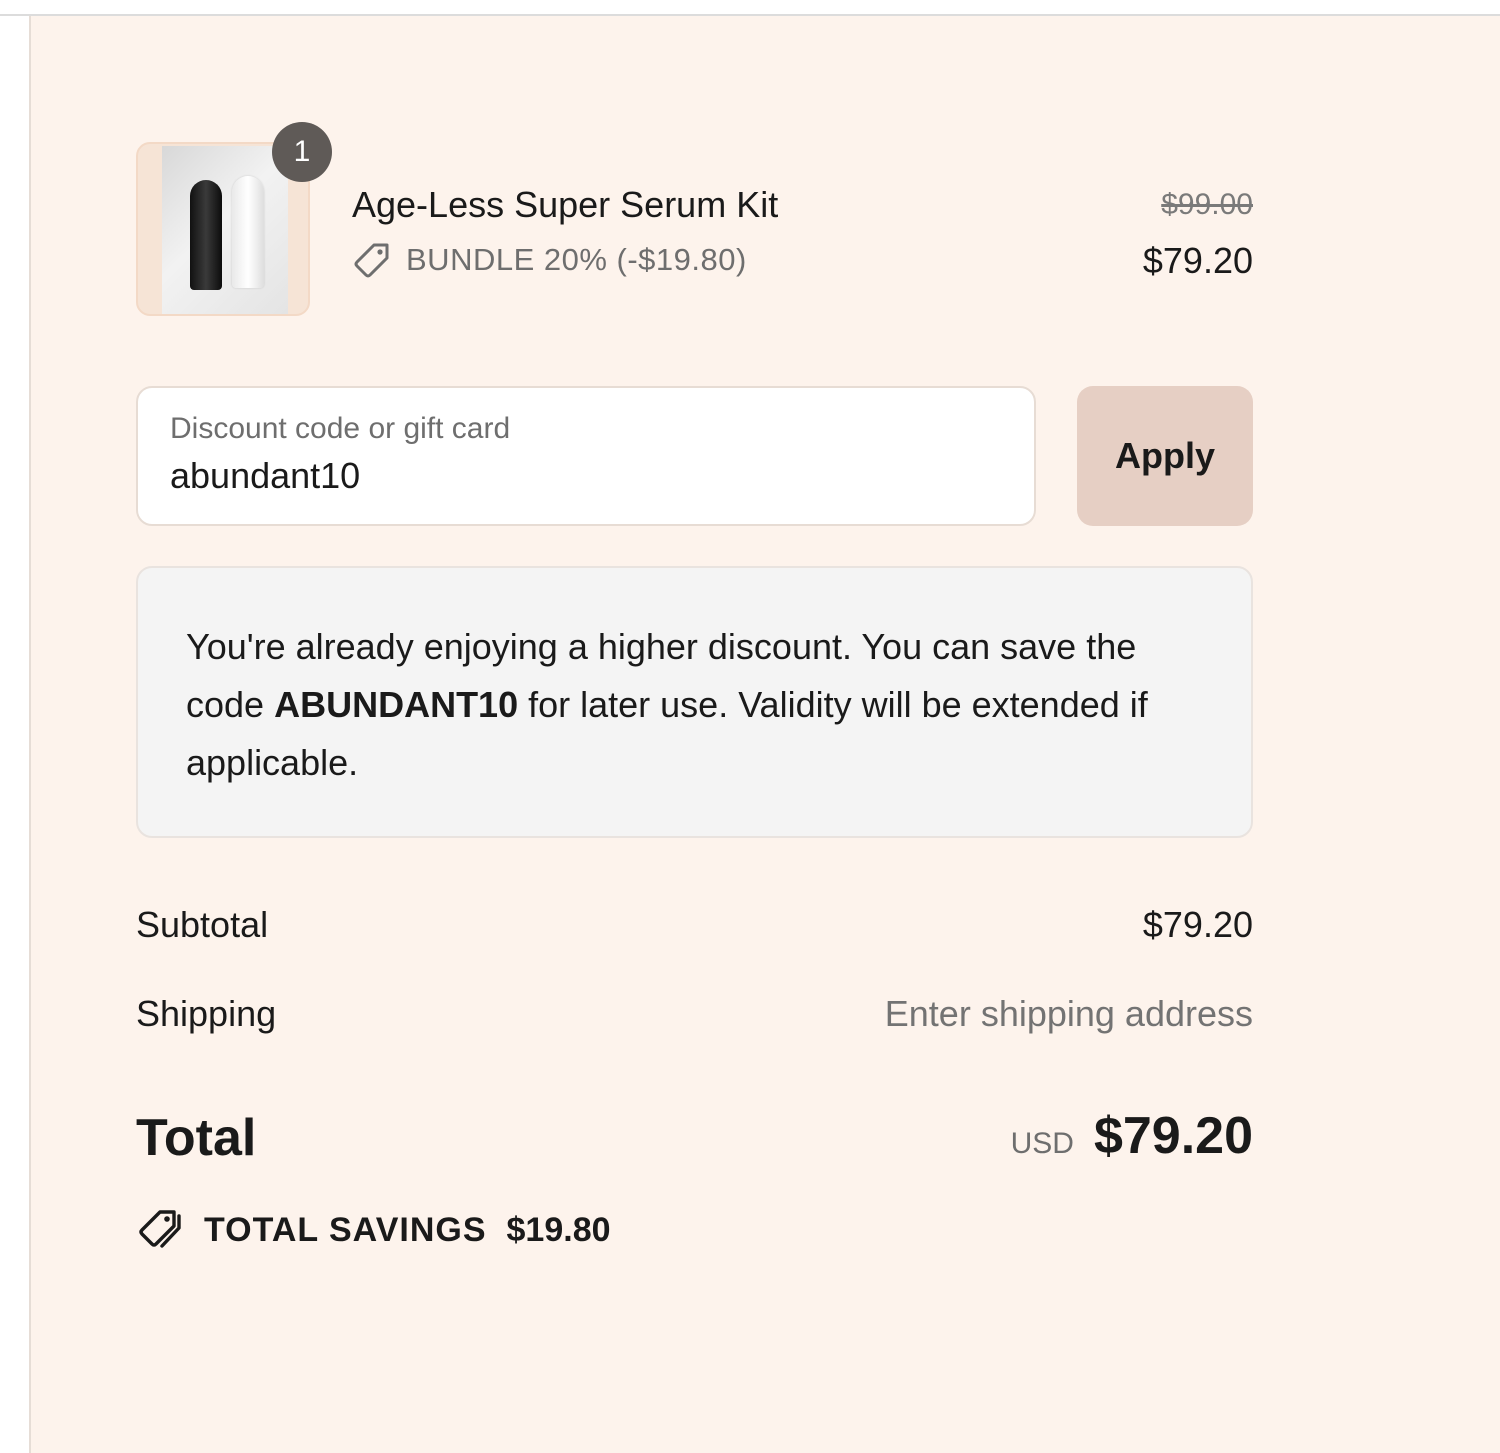  What do you see at coordinates (302, 152) in the screenshot?
I see `quantity-badge: 1` at bounding box center [302, 152].